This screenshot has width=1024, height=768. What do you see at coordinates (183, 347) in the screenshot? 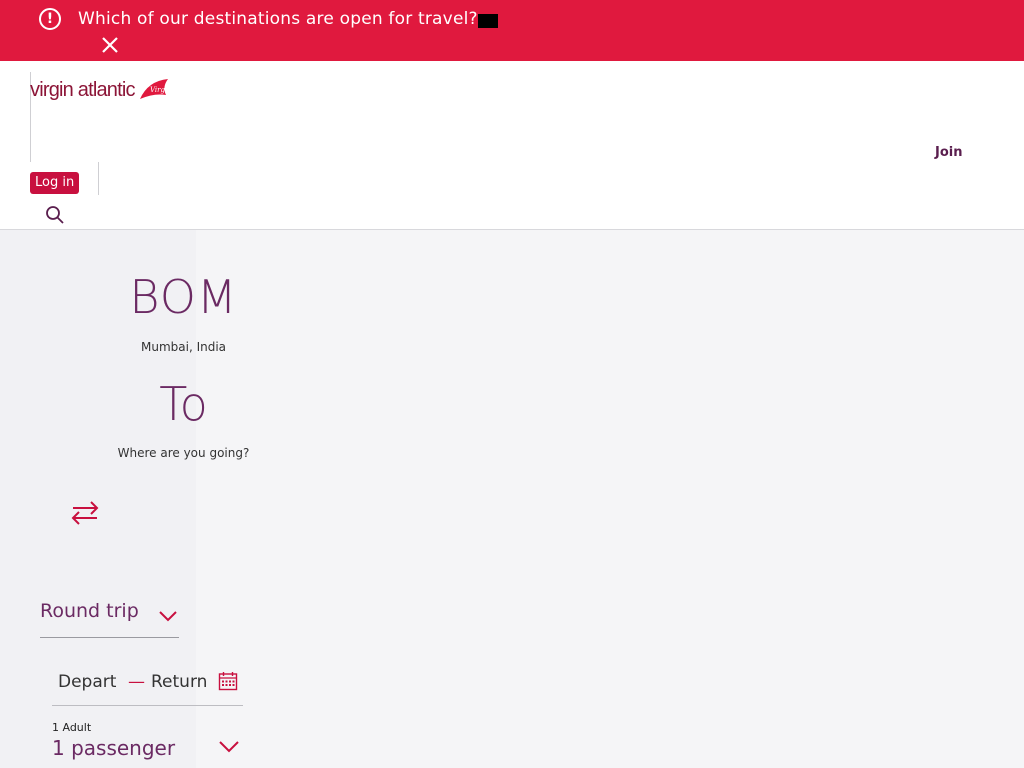
I see `origin-city: Mumbai, India` at bounding box center [183, 347].